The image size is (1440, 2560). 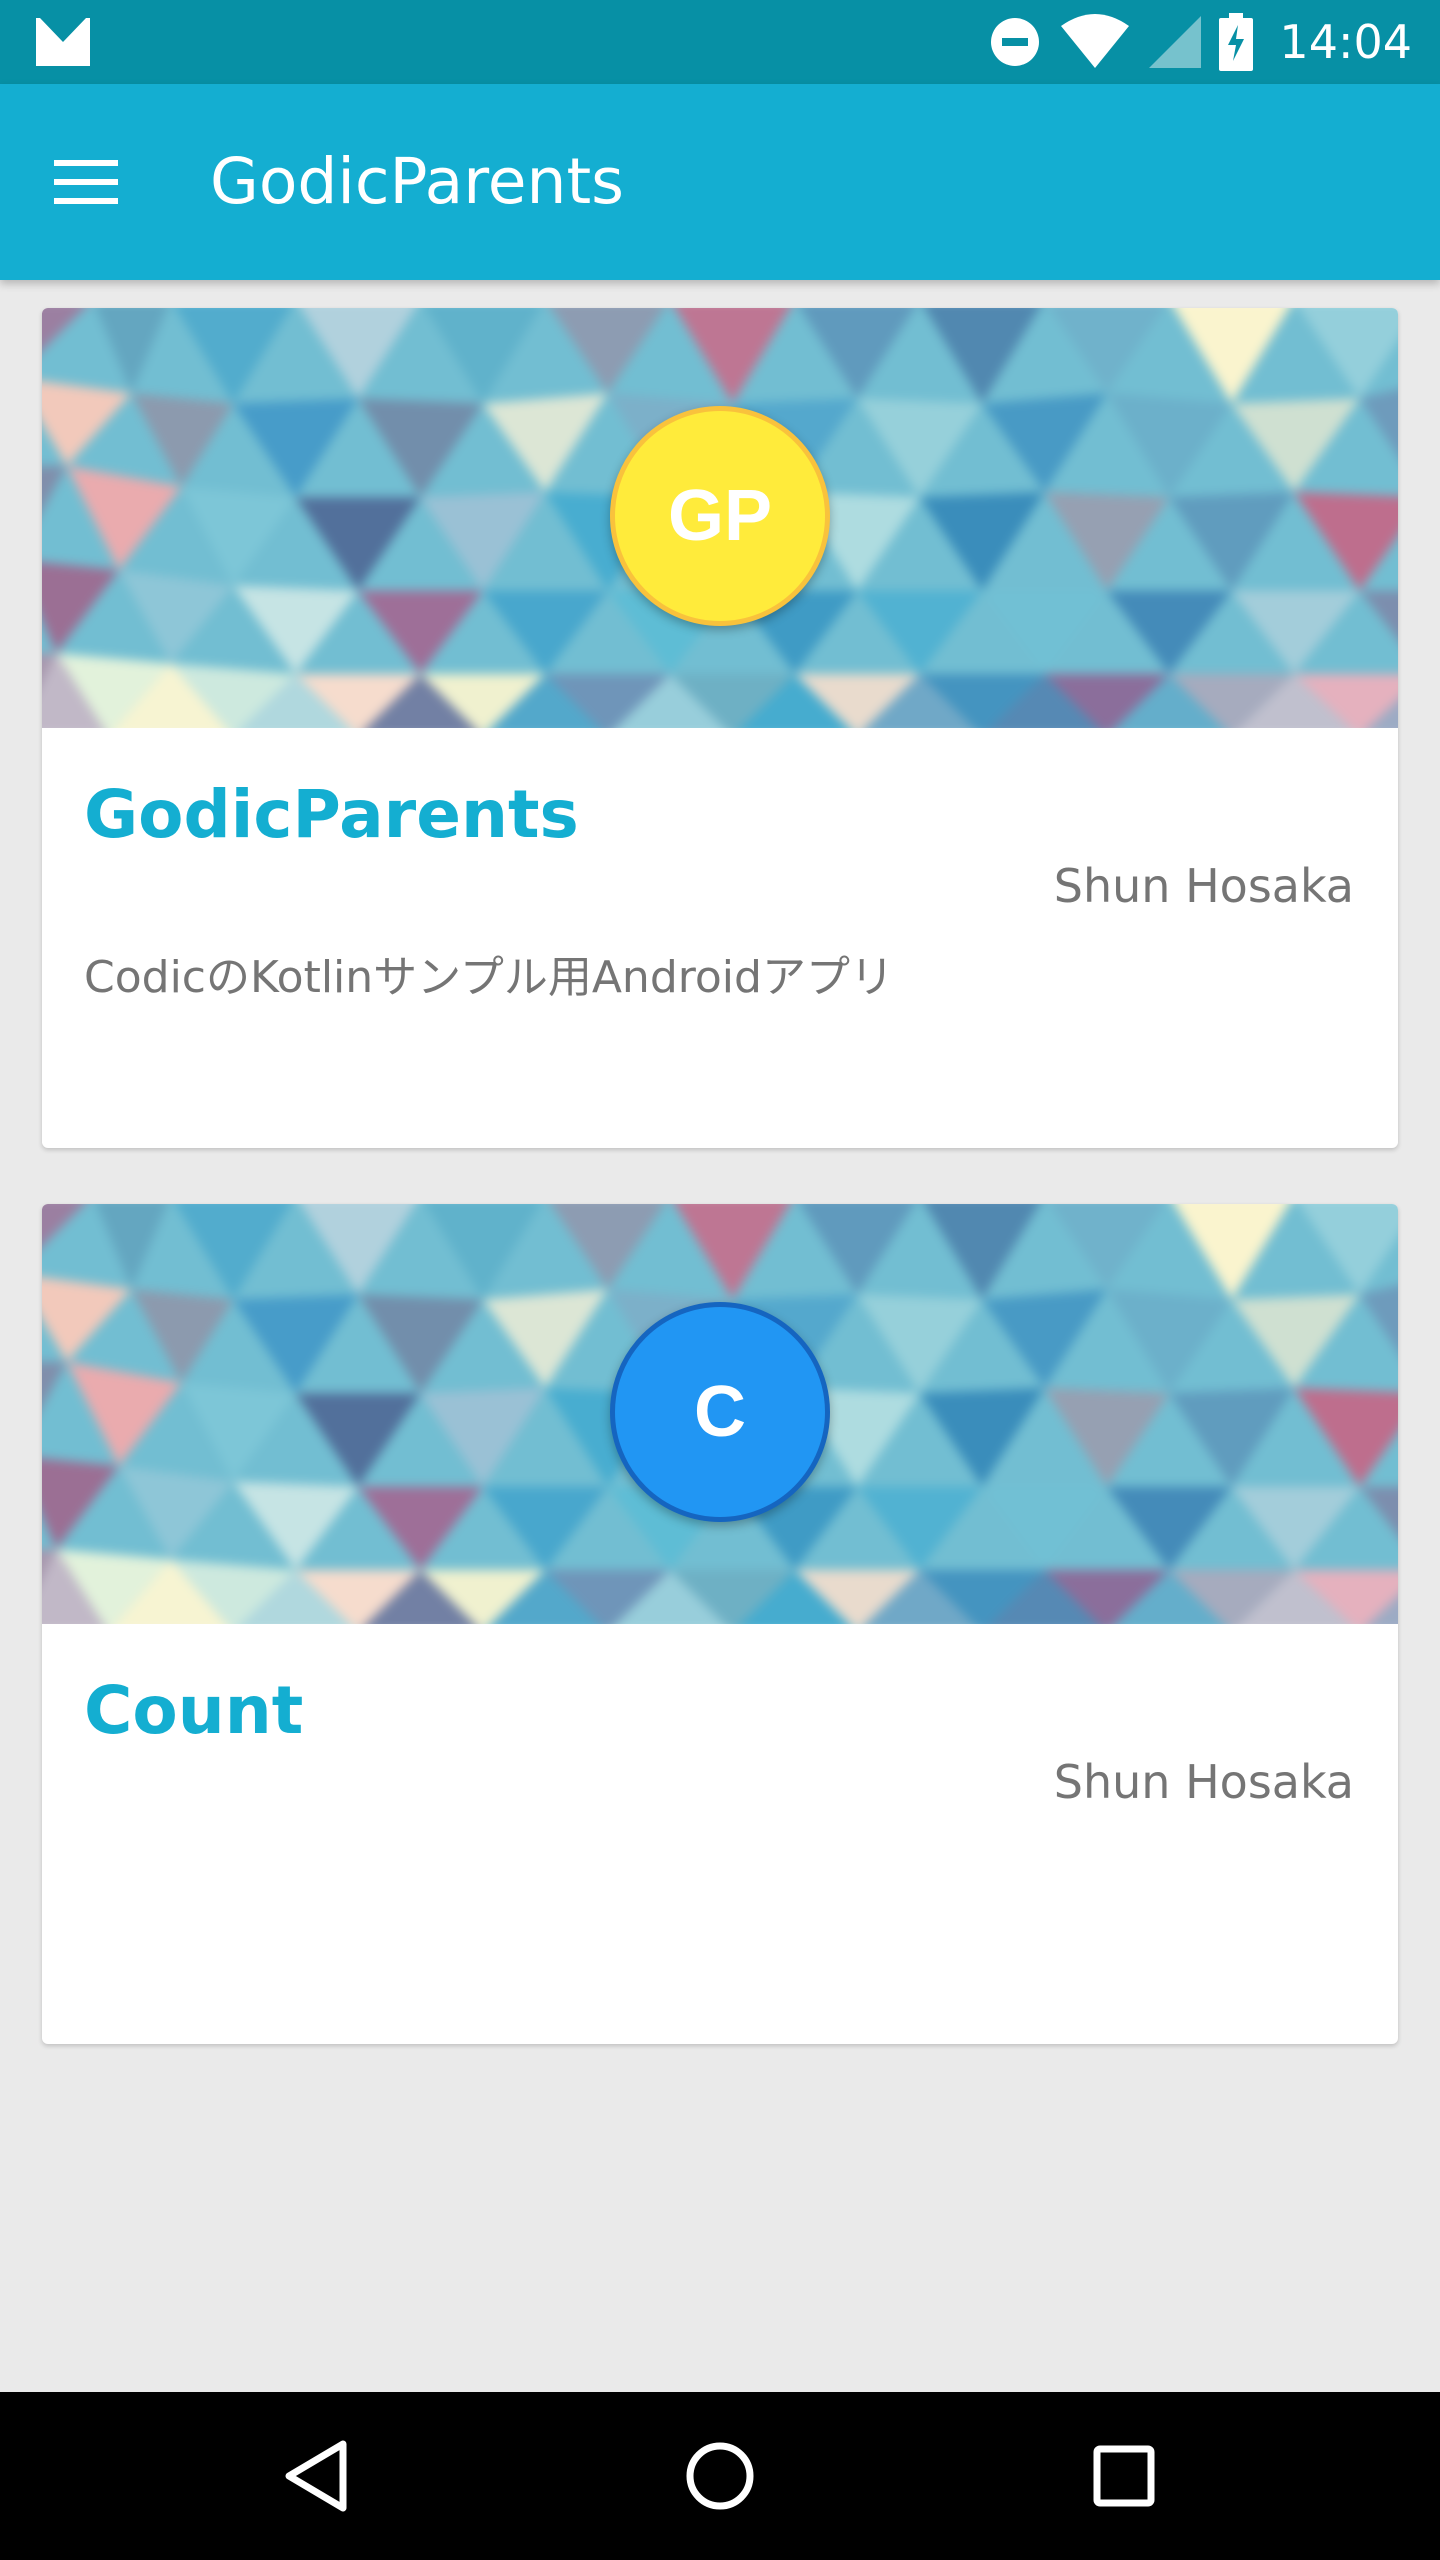 What do you see at coordinates (417, 181) in the screenshot?
I see `app-title: GodicParents` at bounding box center [417, 181].